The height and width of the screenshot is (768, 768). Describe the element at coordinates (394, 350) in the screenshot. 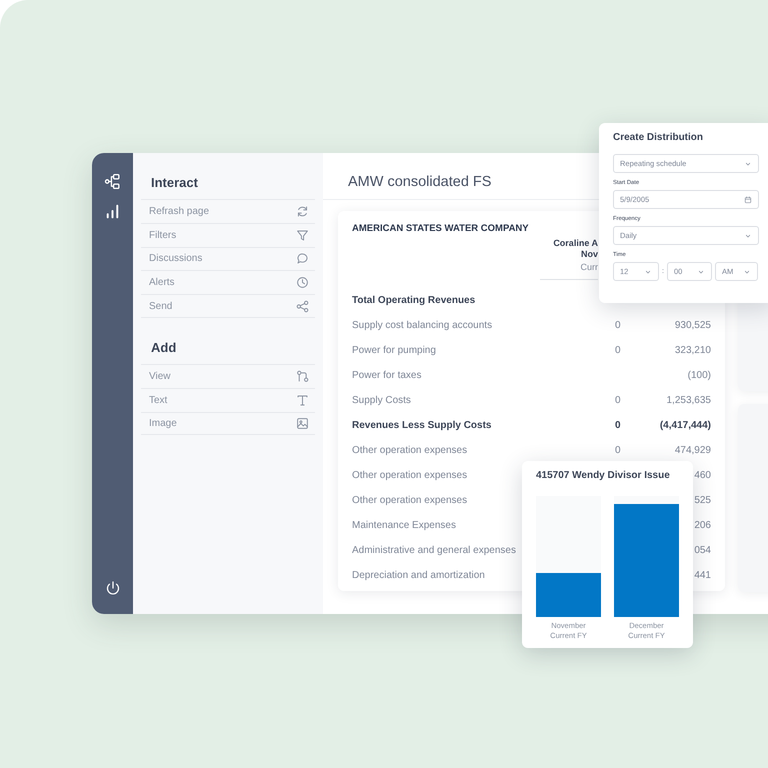

I see `row-label: Power for pumping` at that location.